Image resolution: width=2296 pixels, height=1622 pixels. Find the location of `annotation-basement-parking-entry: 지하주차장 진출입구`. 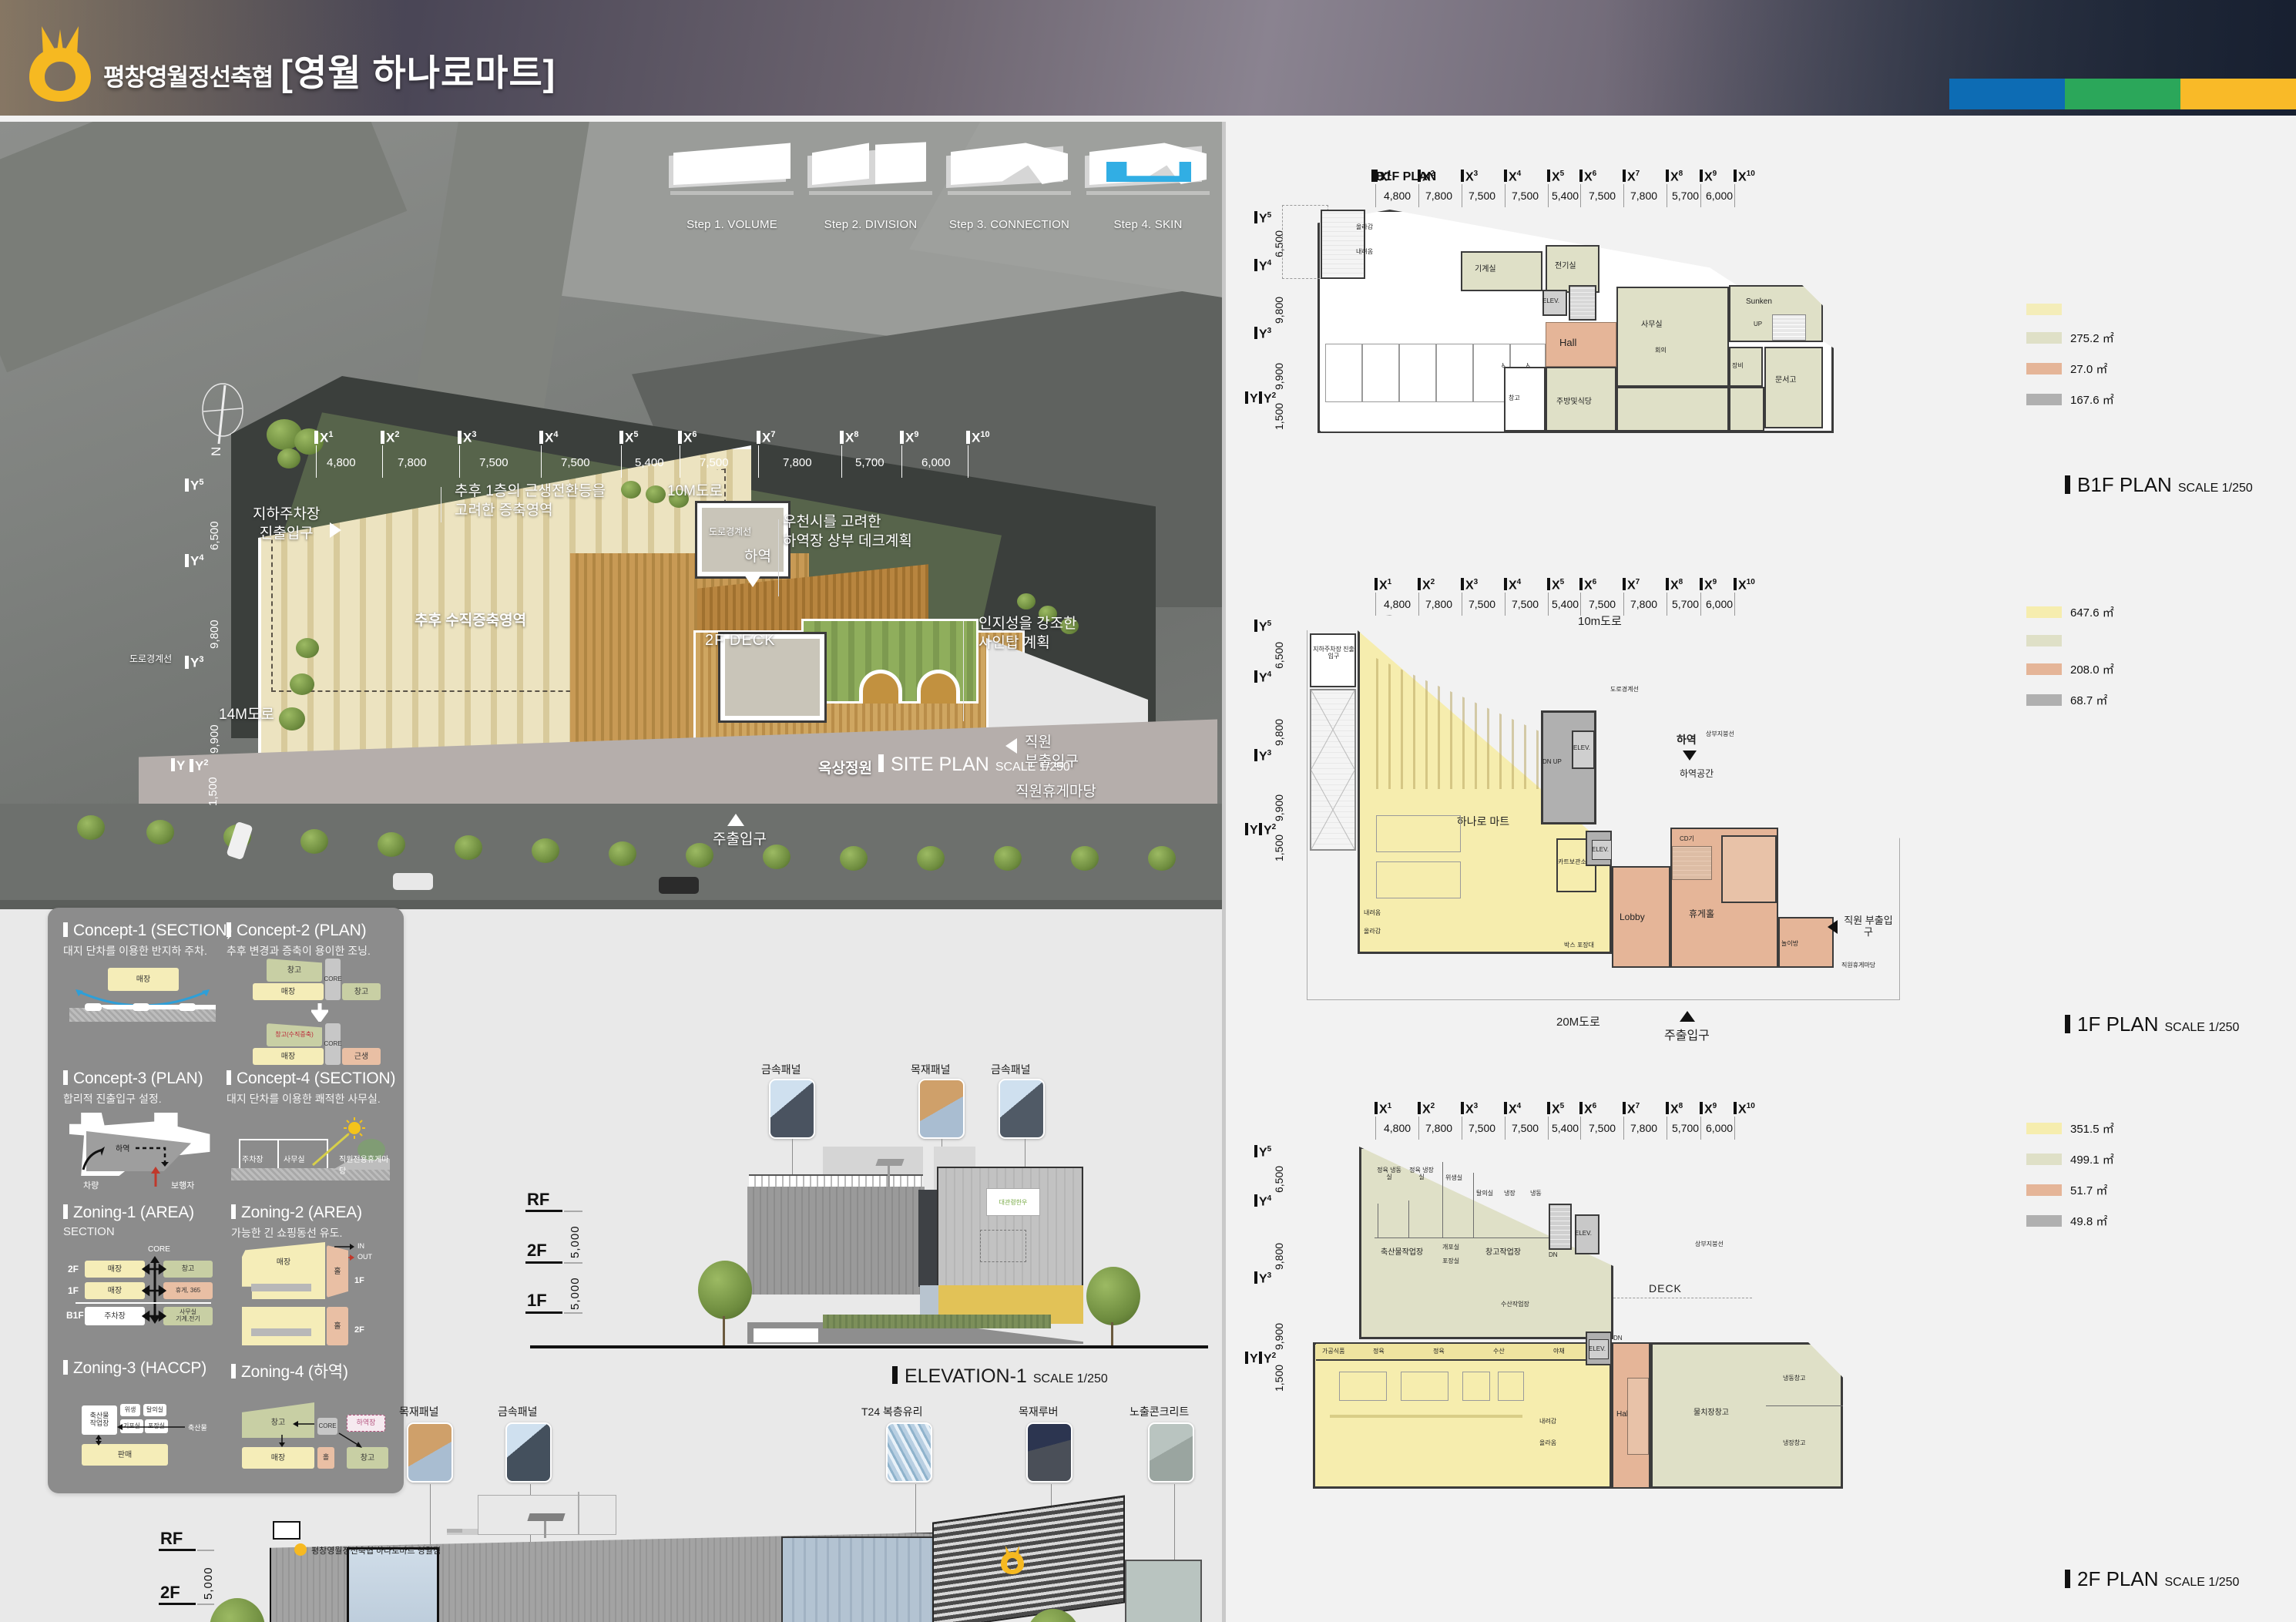

annotation-basement-parking-entry: 지하주차장 진출입구 is located at coordinates (287, 524).